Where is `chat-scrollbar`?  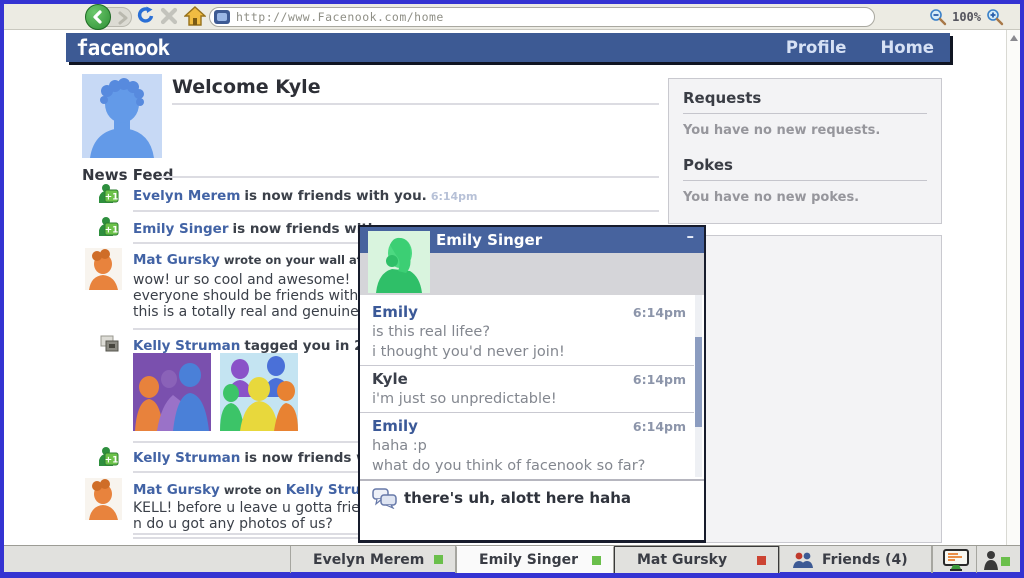 chat-scrollbar is located at coordinates (698, 386).